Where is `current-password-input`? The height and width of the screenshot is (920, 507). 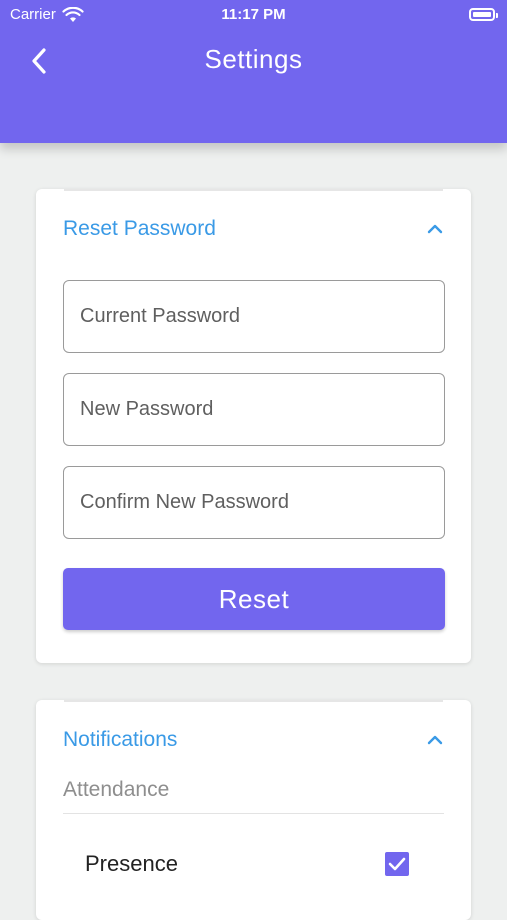 current-password-input is located at coordinates (254, 316).